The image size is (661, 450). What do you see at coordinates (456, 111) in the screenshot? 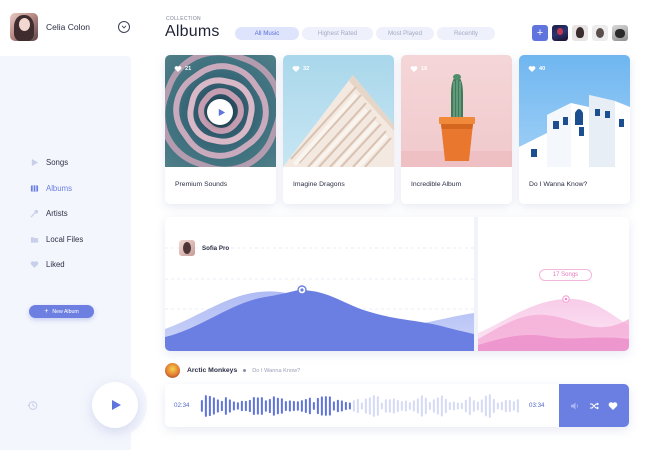
I see `album-cover: 16` at bounding box center [456, 111].